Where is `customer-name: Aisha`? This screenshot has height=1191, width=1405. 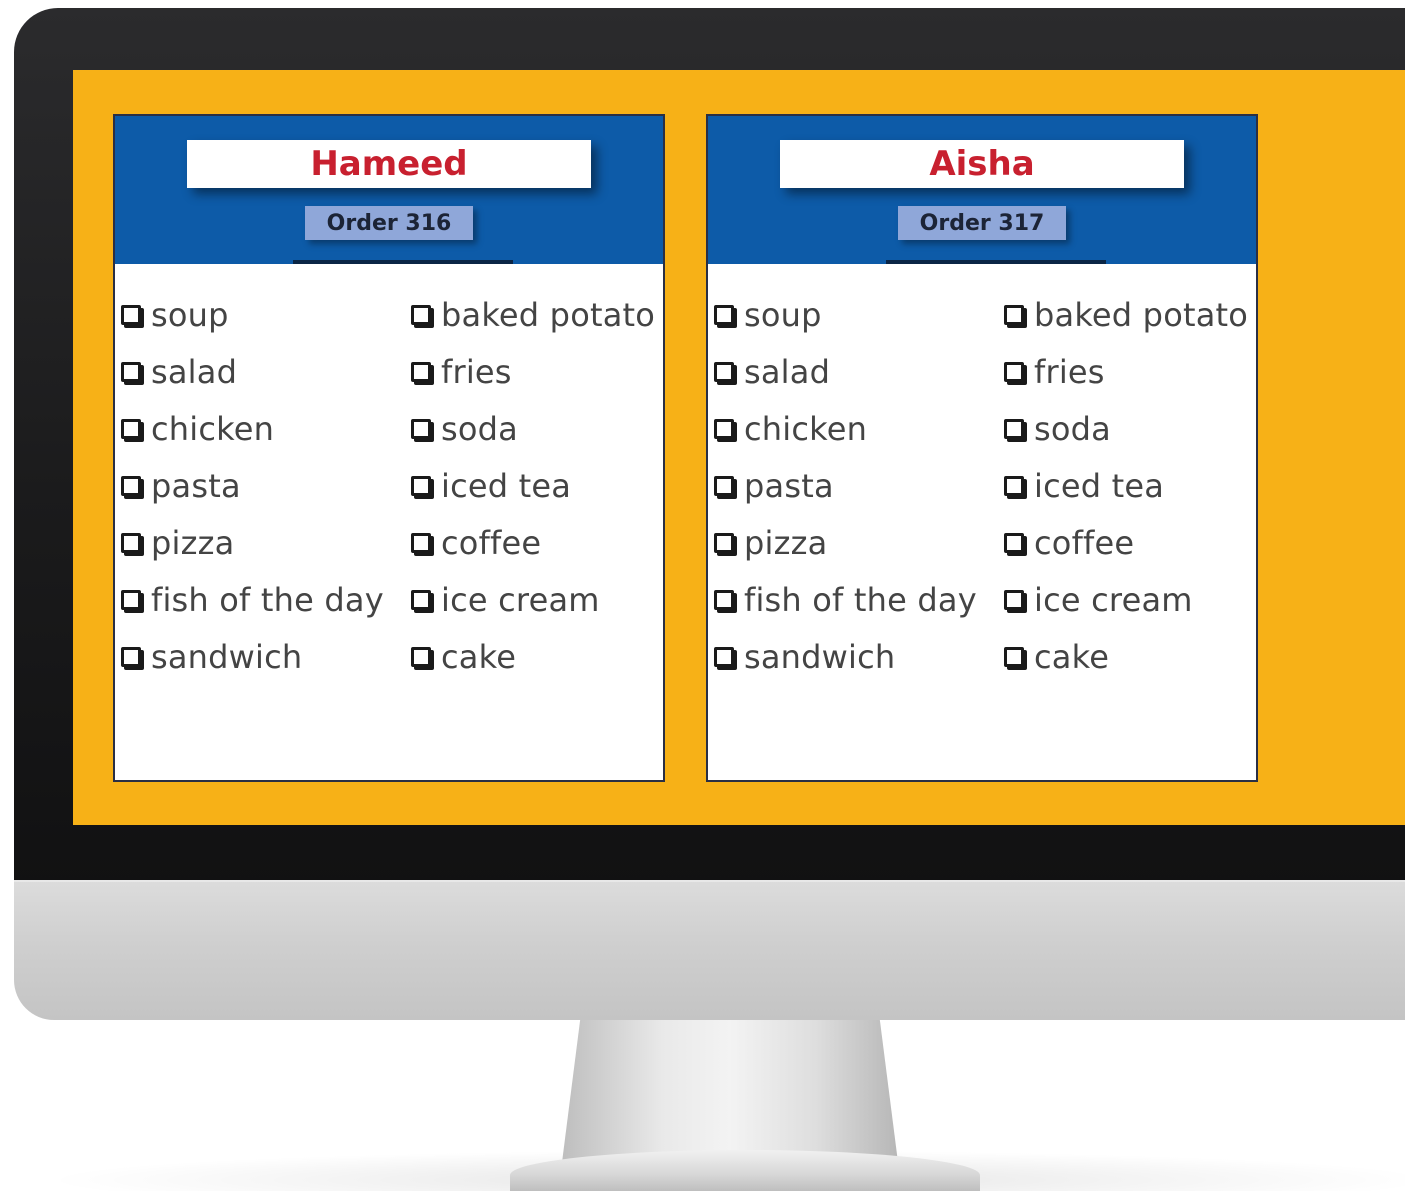 customer-name: Aisha is located at coordinates (982, 164).